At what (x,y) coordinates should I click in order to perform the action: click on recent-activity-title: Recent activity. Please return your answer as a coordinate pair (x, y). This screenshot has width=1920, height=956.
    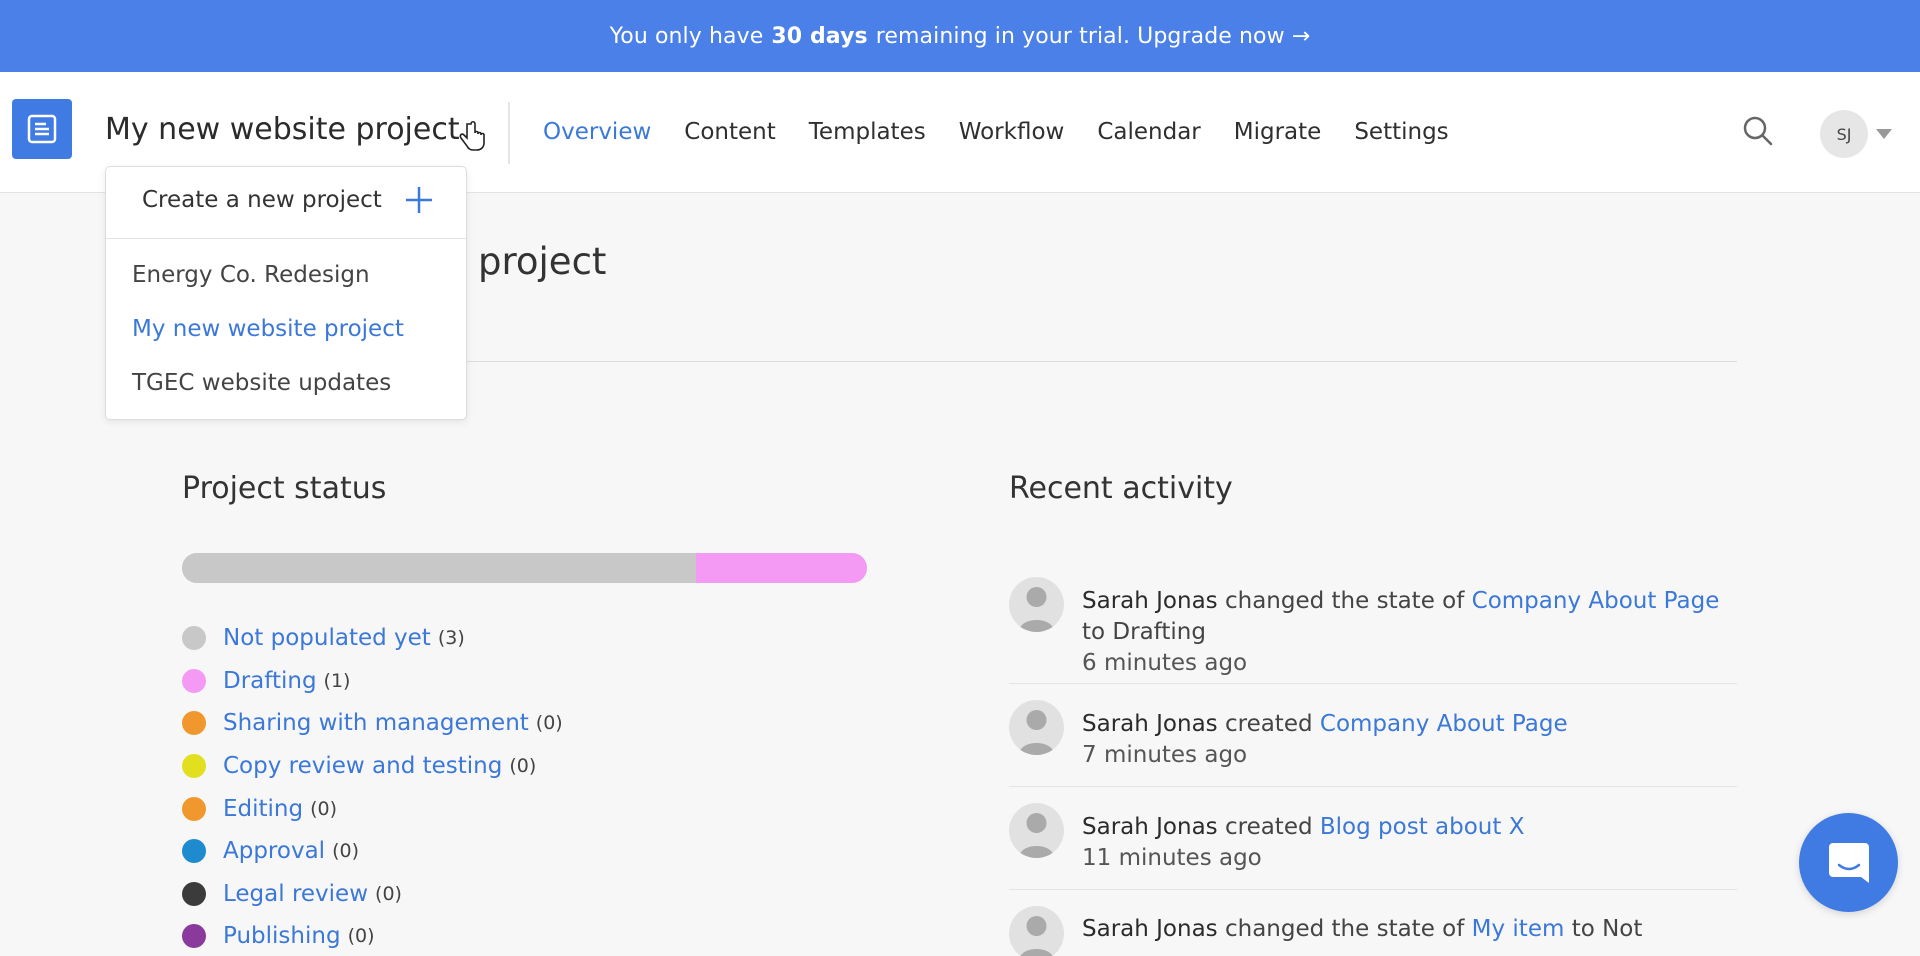
    Looking at the image, I should click on (1121, 488).